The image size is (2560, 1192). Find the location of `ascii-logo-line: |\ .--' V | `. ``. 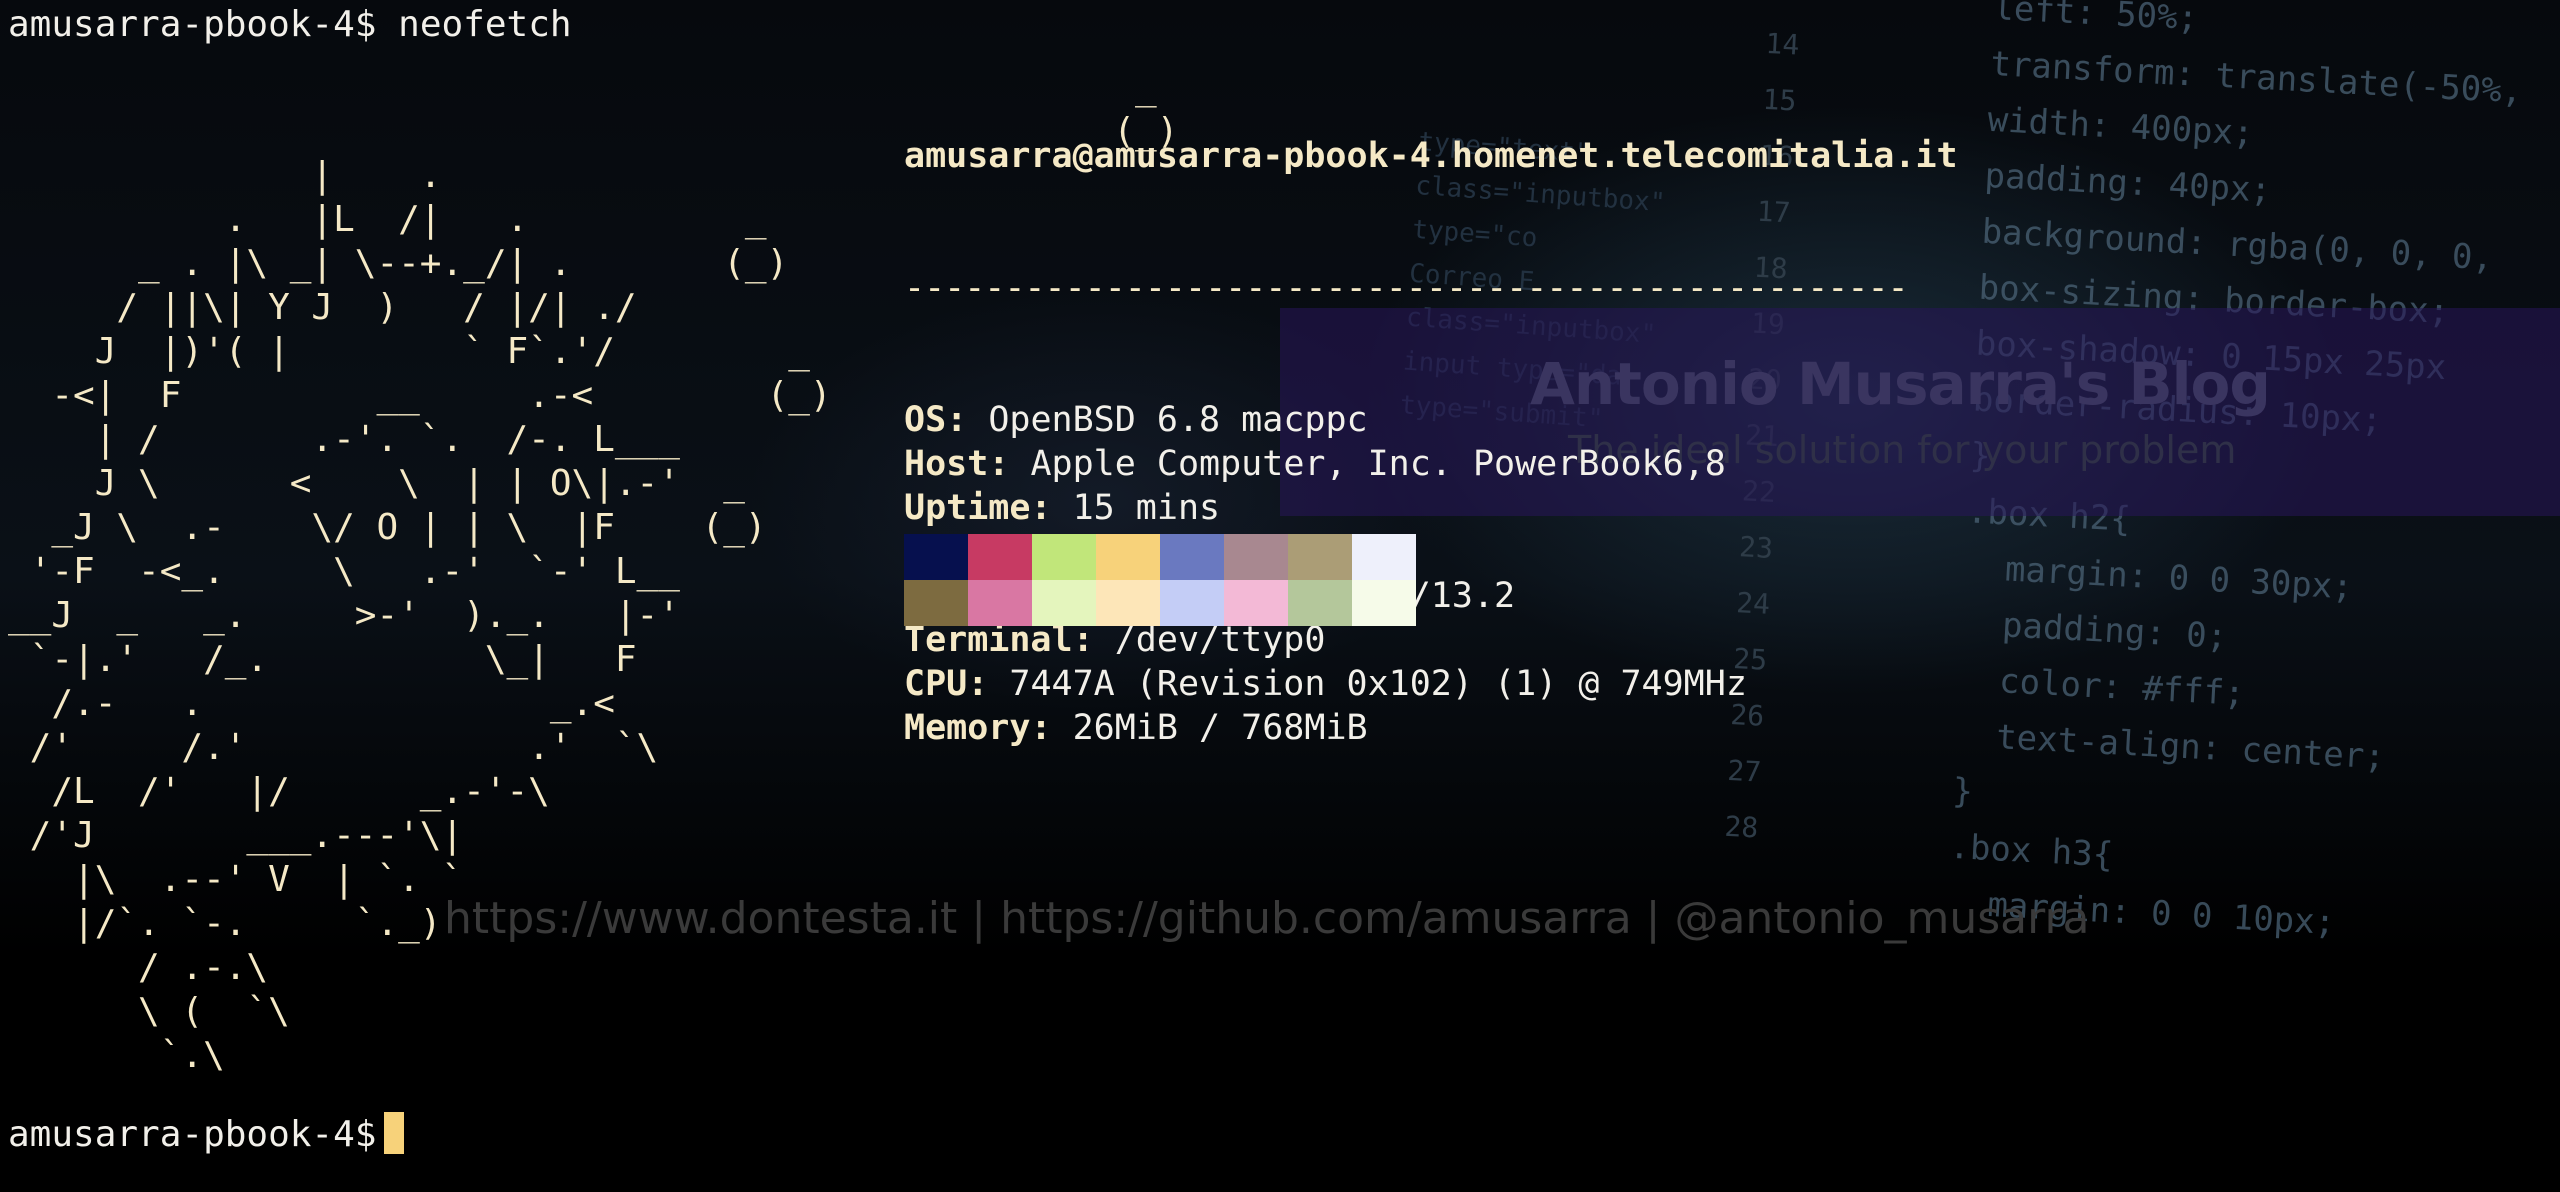

ascii-logo-line: |\ .--' V | `. ` is located at coordinates (236, 879).